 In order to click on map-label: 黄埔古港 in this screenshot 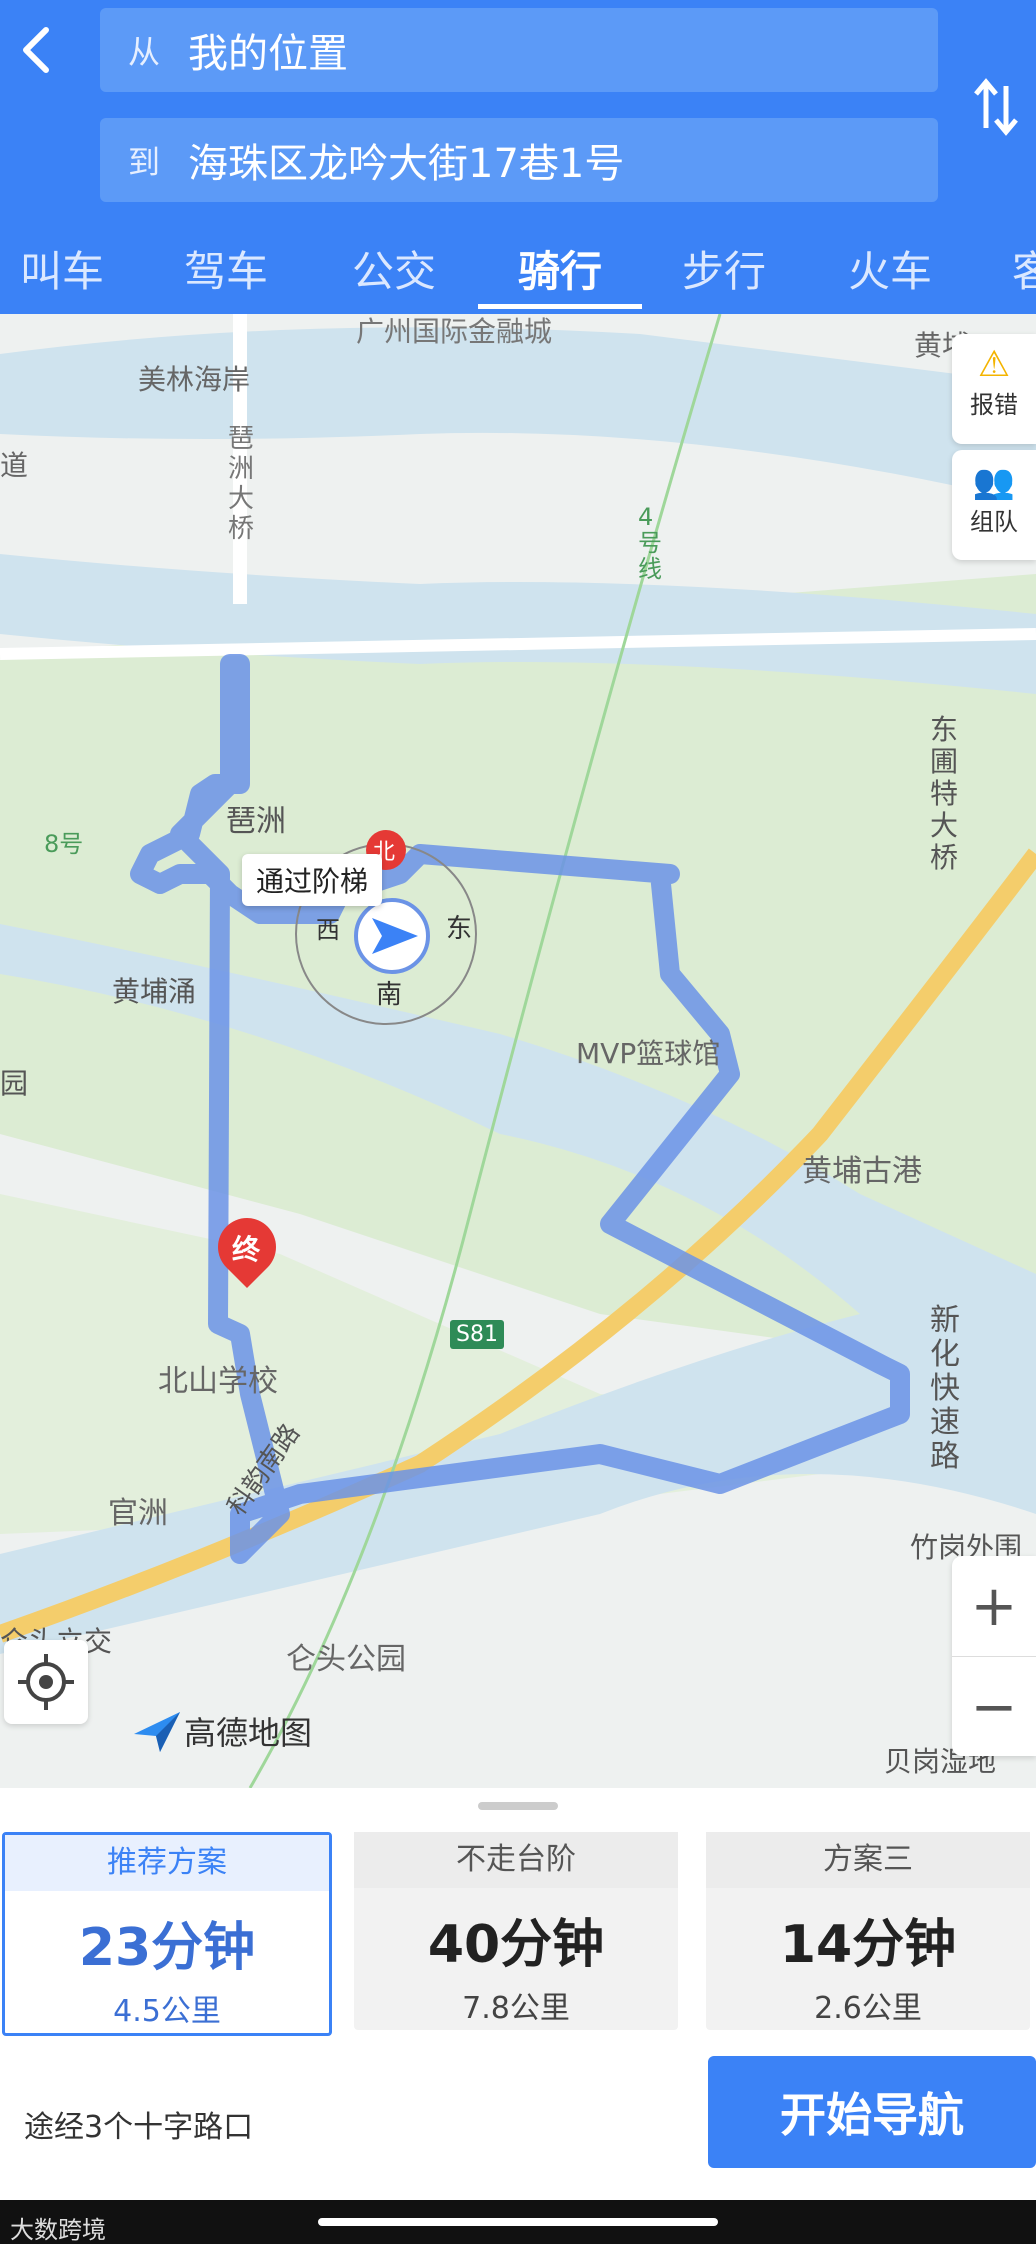, I will do `click(862, 1171)`.